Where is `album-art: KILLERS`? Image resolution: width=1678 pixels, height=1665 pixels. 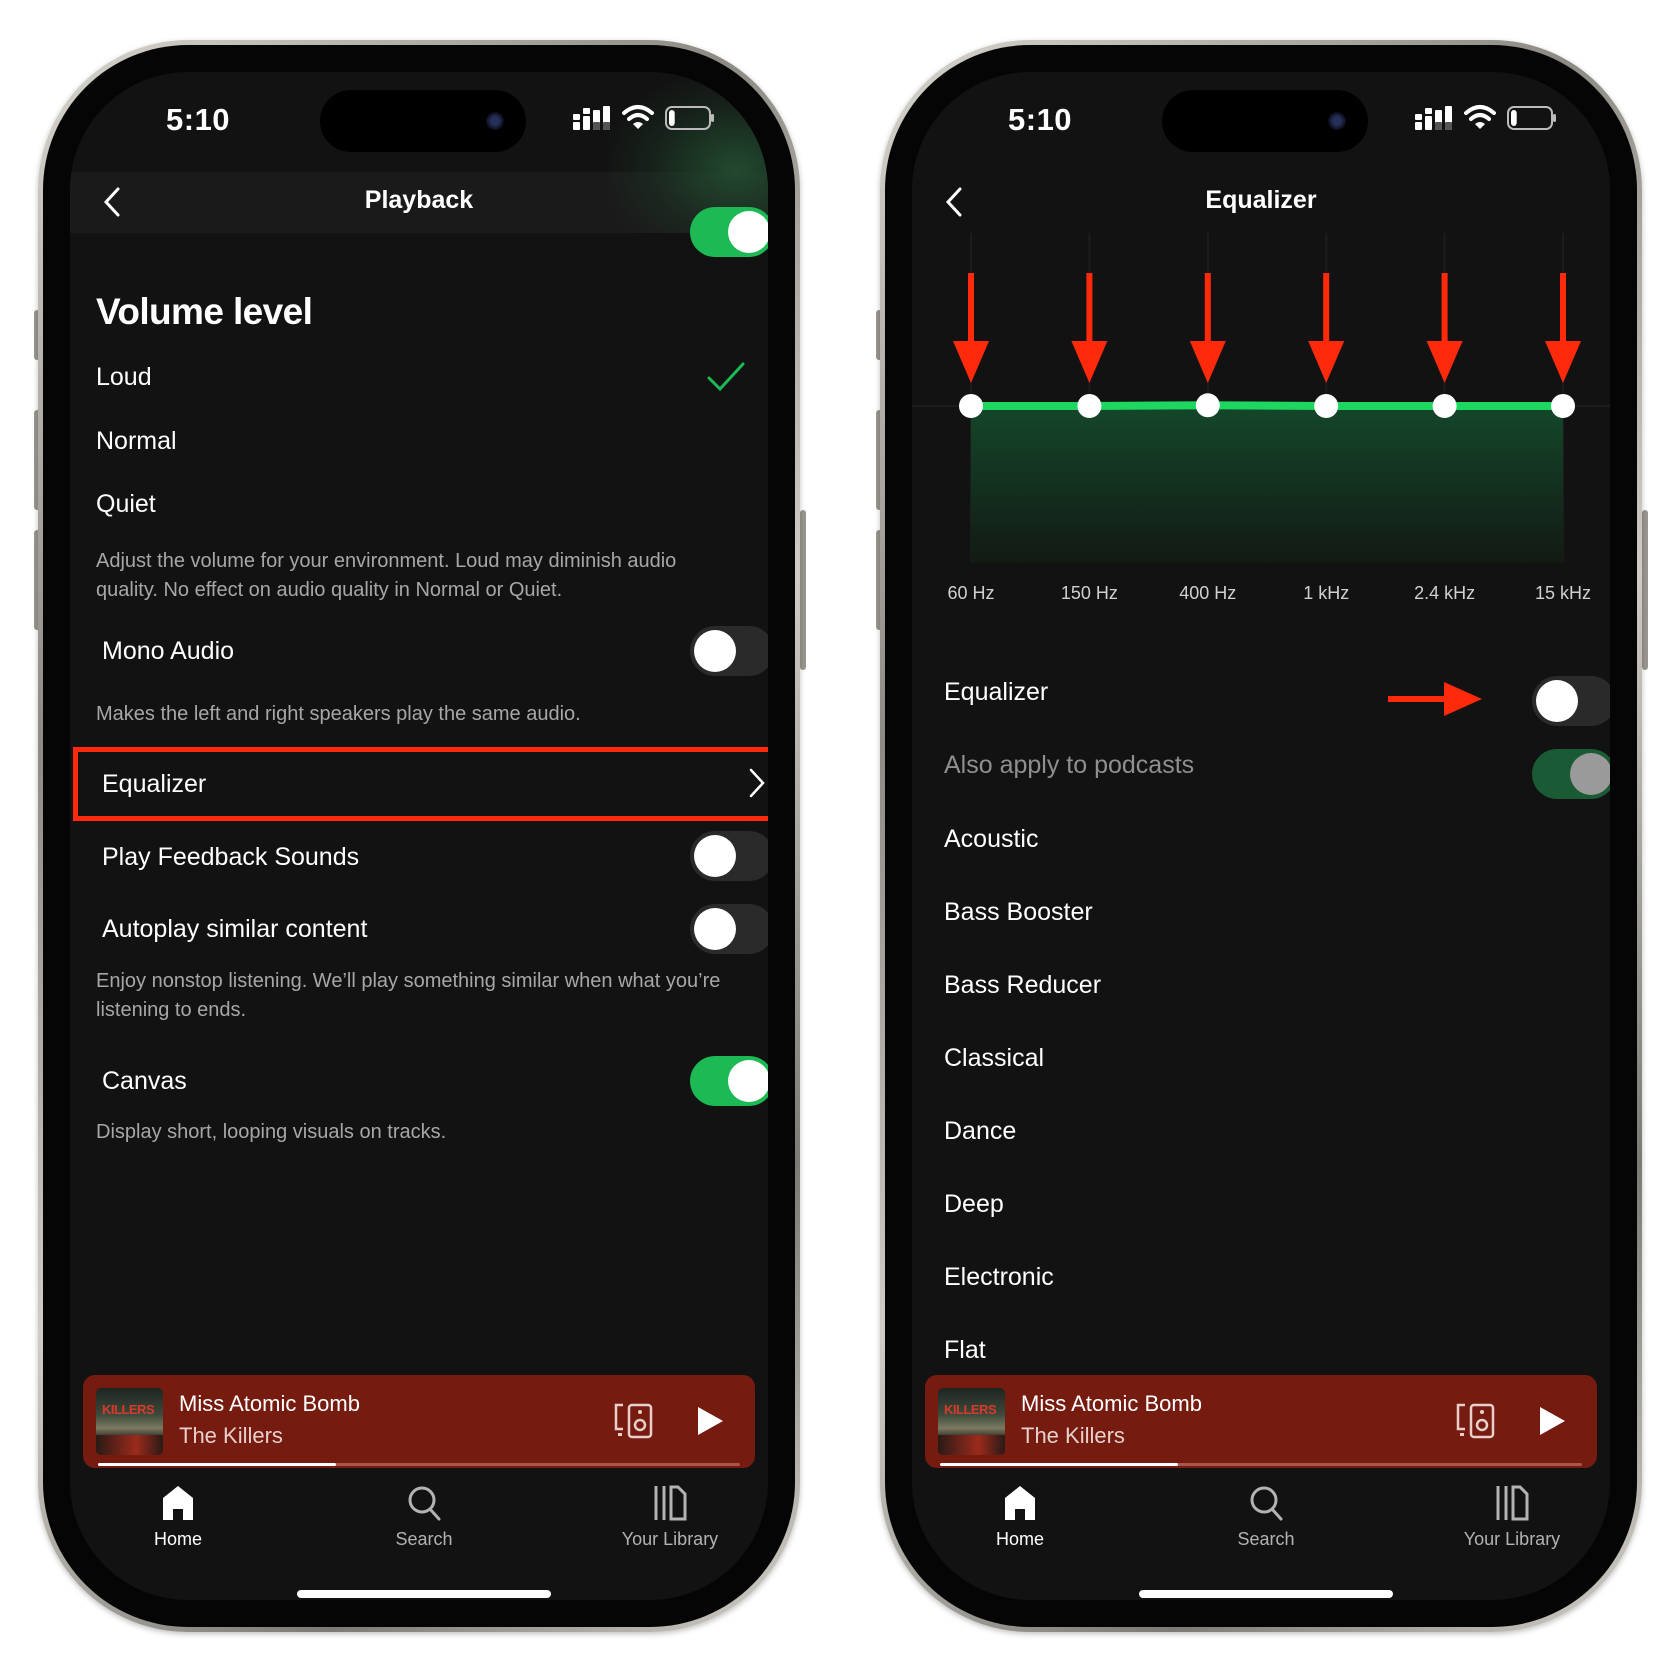
album-art: KILLERS is located at coordinates (129, 1421).